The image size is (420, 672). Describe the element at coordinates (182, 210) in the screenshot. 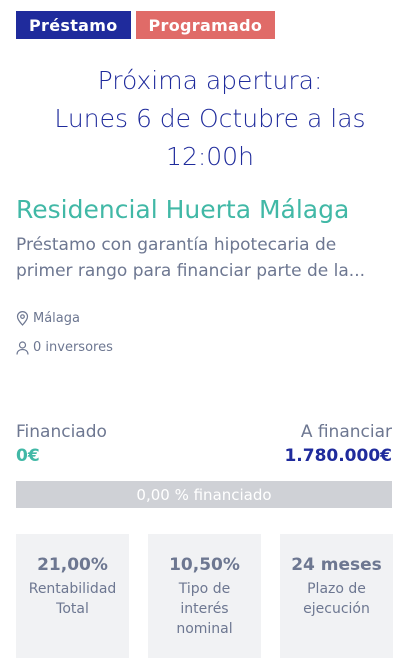

I see `project-title: Residencial Huerta Málaga` at that location.